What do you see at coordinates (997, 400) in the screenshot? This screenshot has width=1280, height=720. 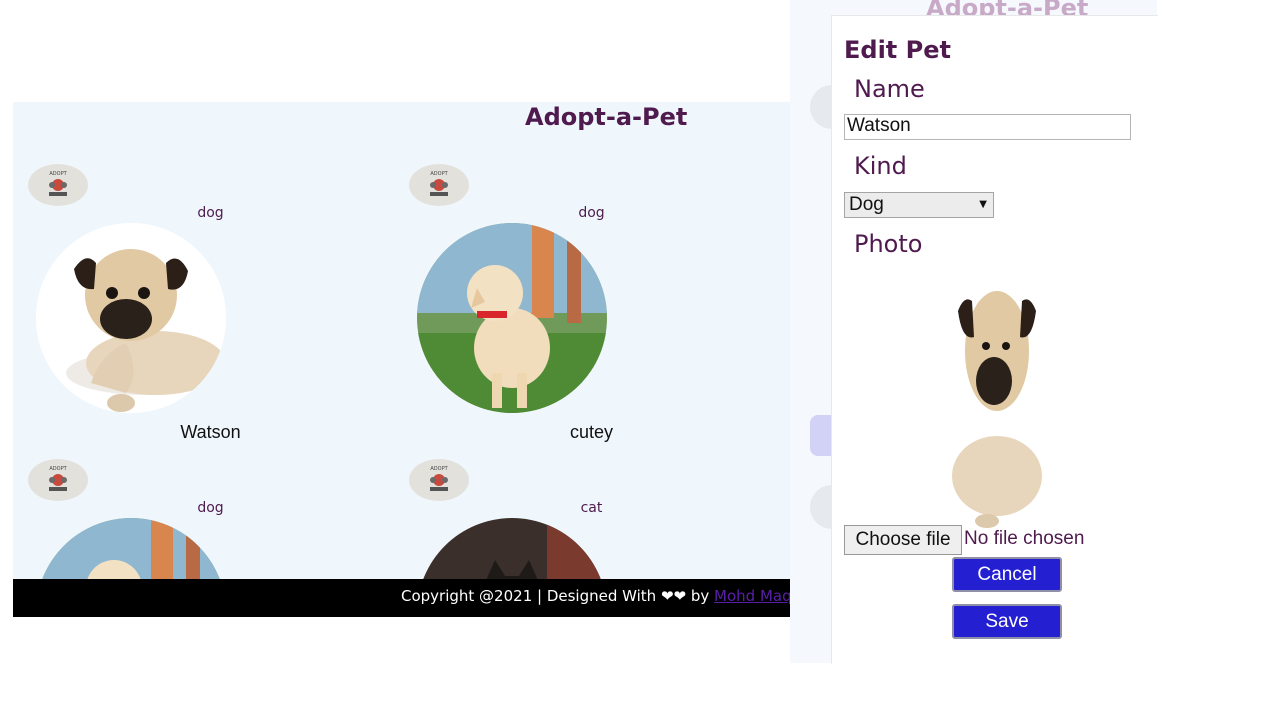 I see `pet-photo-preview` at bounding box center [997, 400].